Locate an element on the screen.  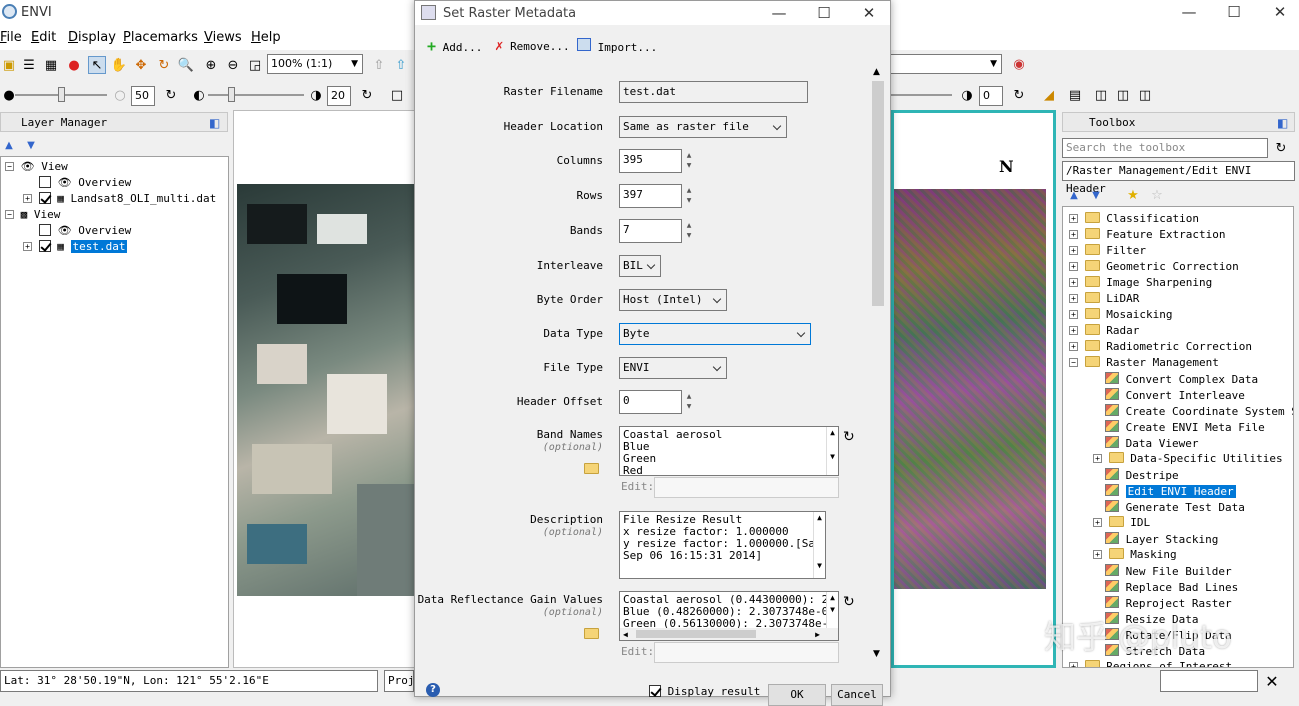
scrollbar-thumb is located at coordinates (878, 193).